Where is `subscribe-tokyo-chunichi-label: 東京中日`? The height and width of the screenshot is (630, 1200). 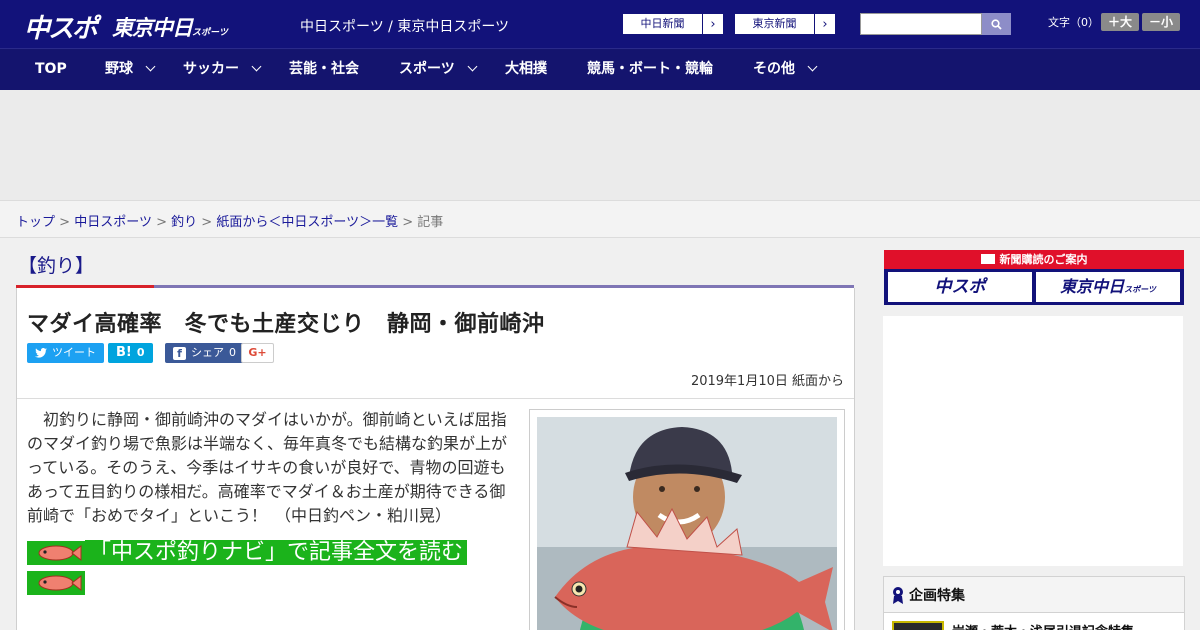 subscribe-tokyo-chunichi-label: 東京中日 is located at coordinates (1092, 286).